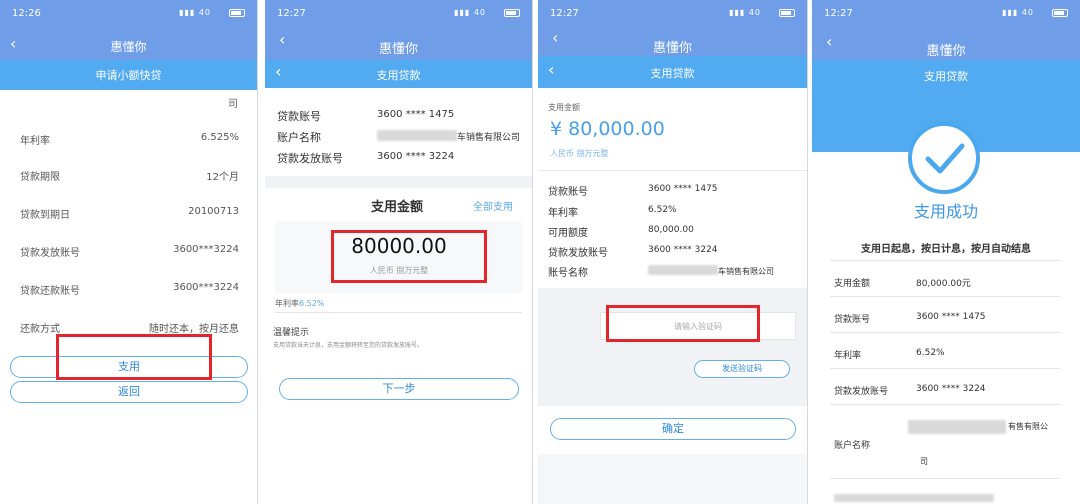 This screenshot has width=1080, height=504. What do you see at coordinates (299, 137) in the screenshot?
I see `info-label: 账户名称` at bounding box center [299, 137].